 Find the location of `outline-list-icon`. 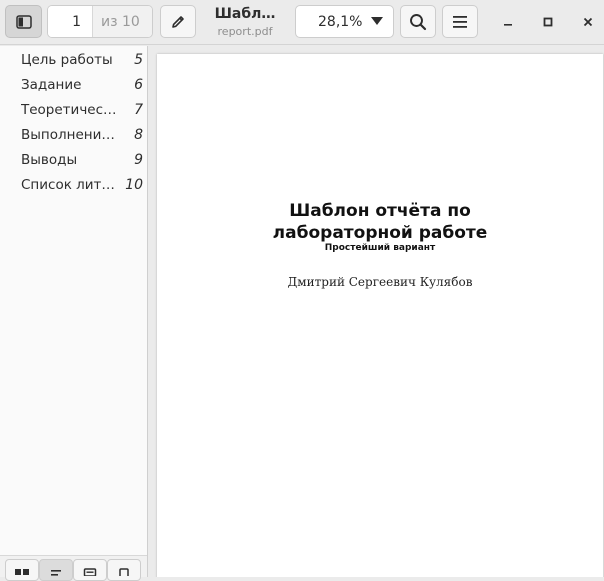

outline-list-icon is located at coordinates (56, 572).